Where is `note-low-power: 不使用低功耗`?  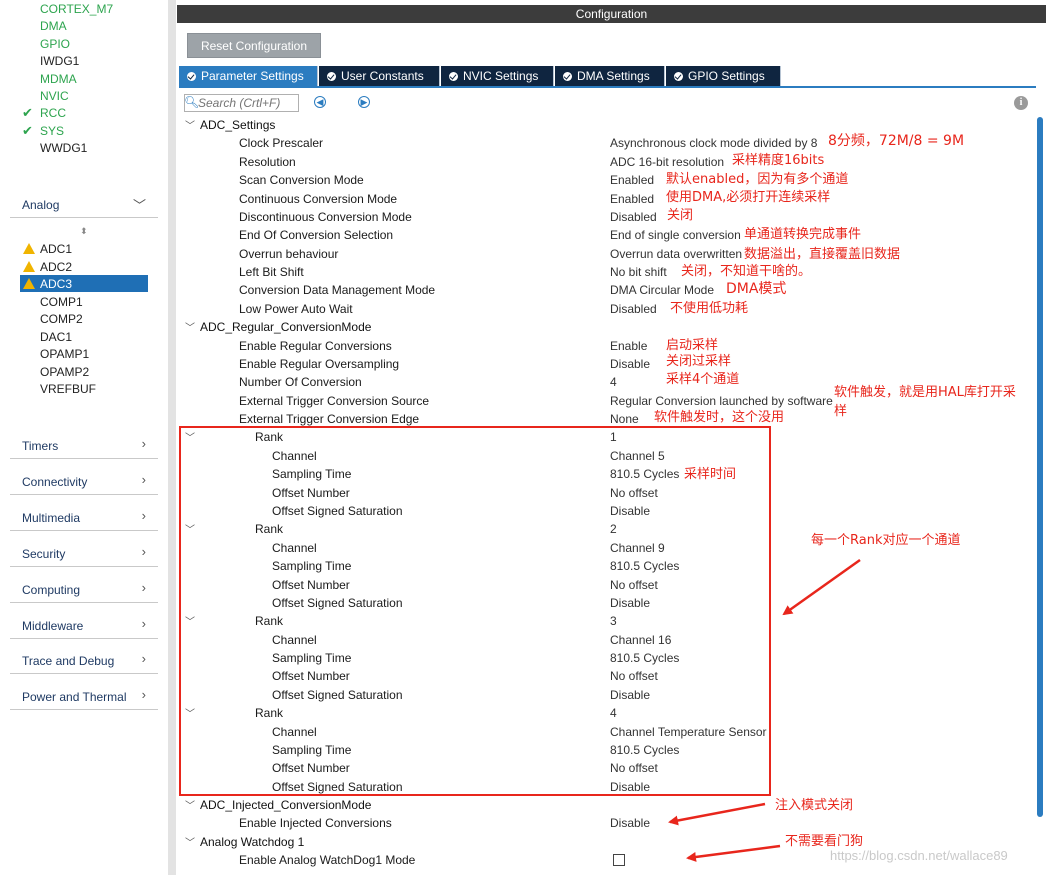
note-low-power: 不使用低功耗 is located at coordinates (709, 308).